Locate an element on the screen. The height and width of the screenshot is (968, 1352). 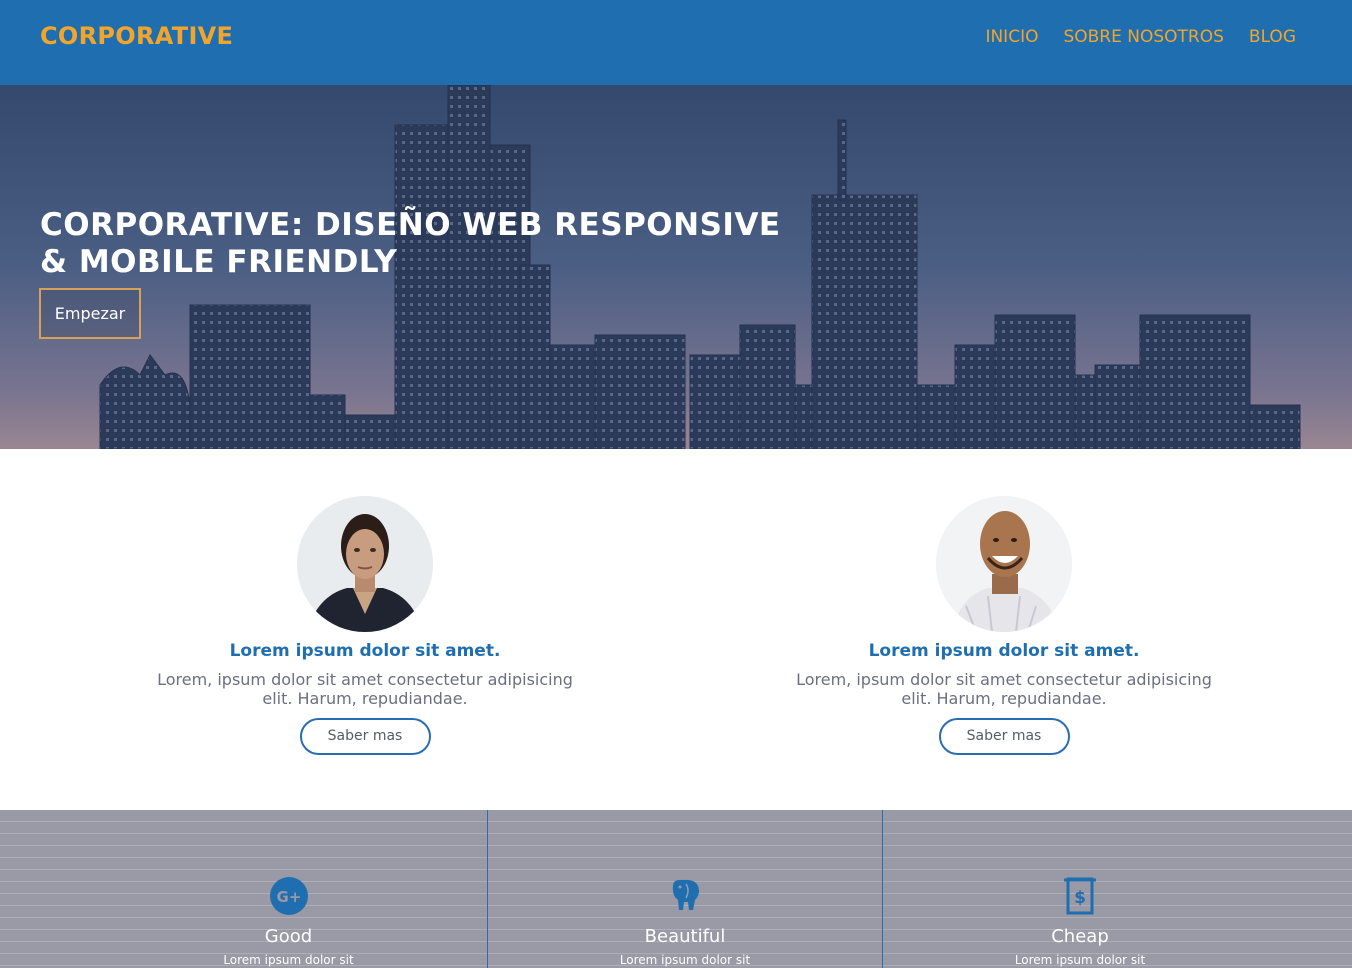
avatar-woman is located at coordinates (365, 564).